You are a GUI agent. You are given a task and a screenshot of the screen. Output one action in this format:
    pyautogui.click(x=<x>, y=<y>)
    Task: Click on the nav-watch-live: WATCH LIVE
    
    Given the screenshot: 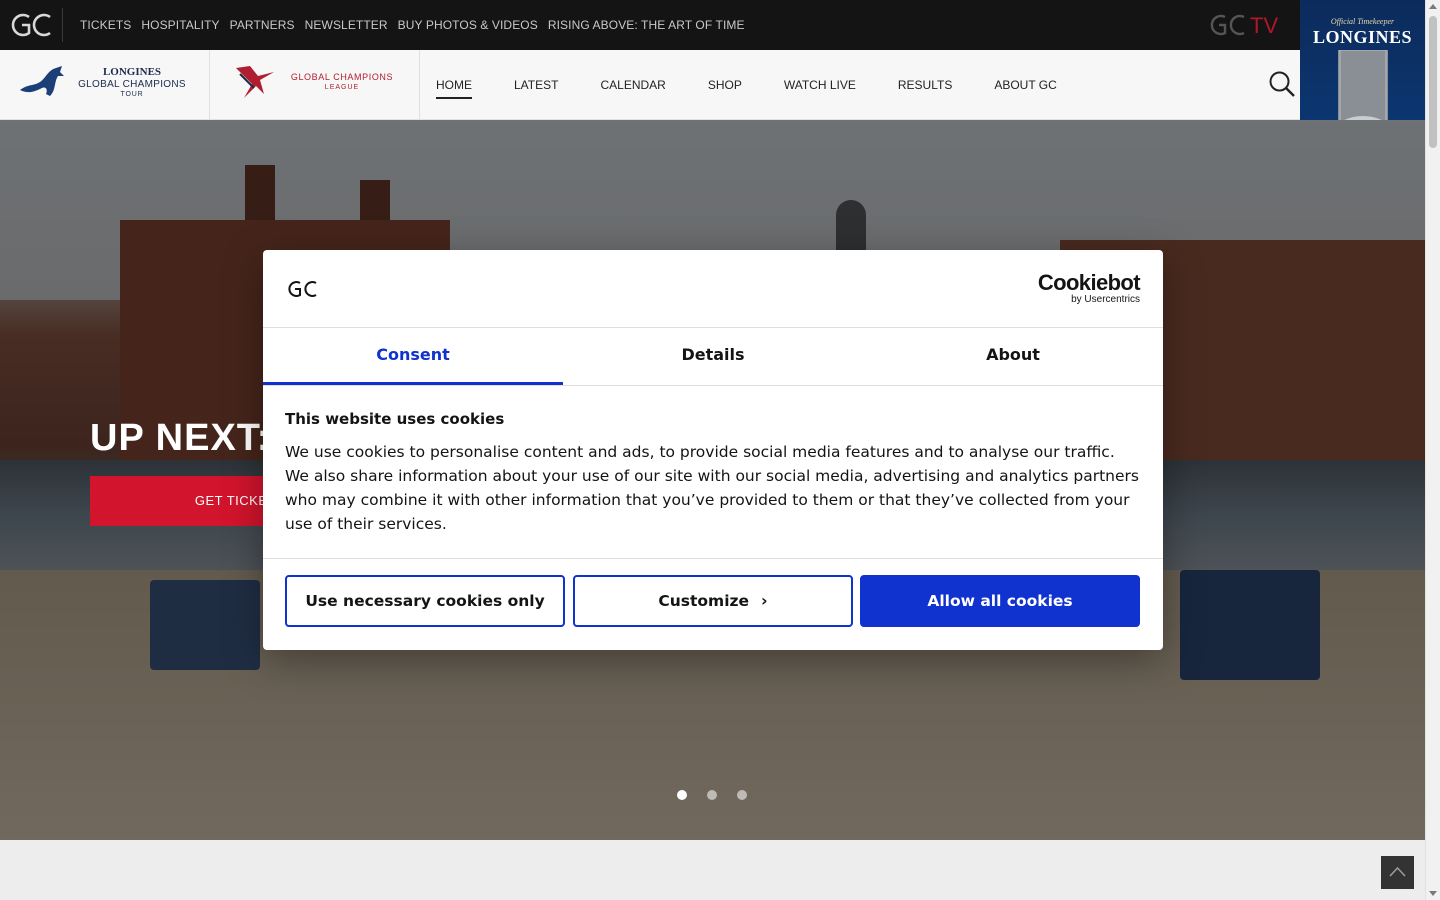 What is the action you would take?
    pyautogui.click(x=820, y=85)
    